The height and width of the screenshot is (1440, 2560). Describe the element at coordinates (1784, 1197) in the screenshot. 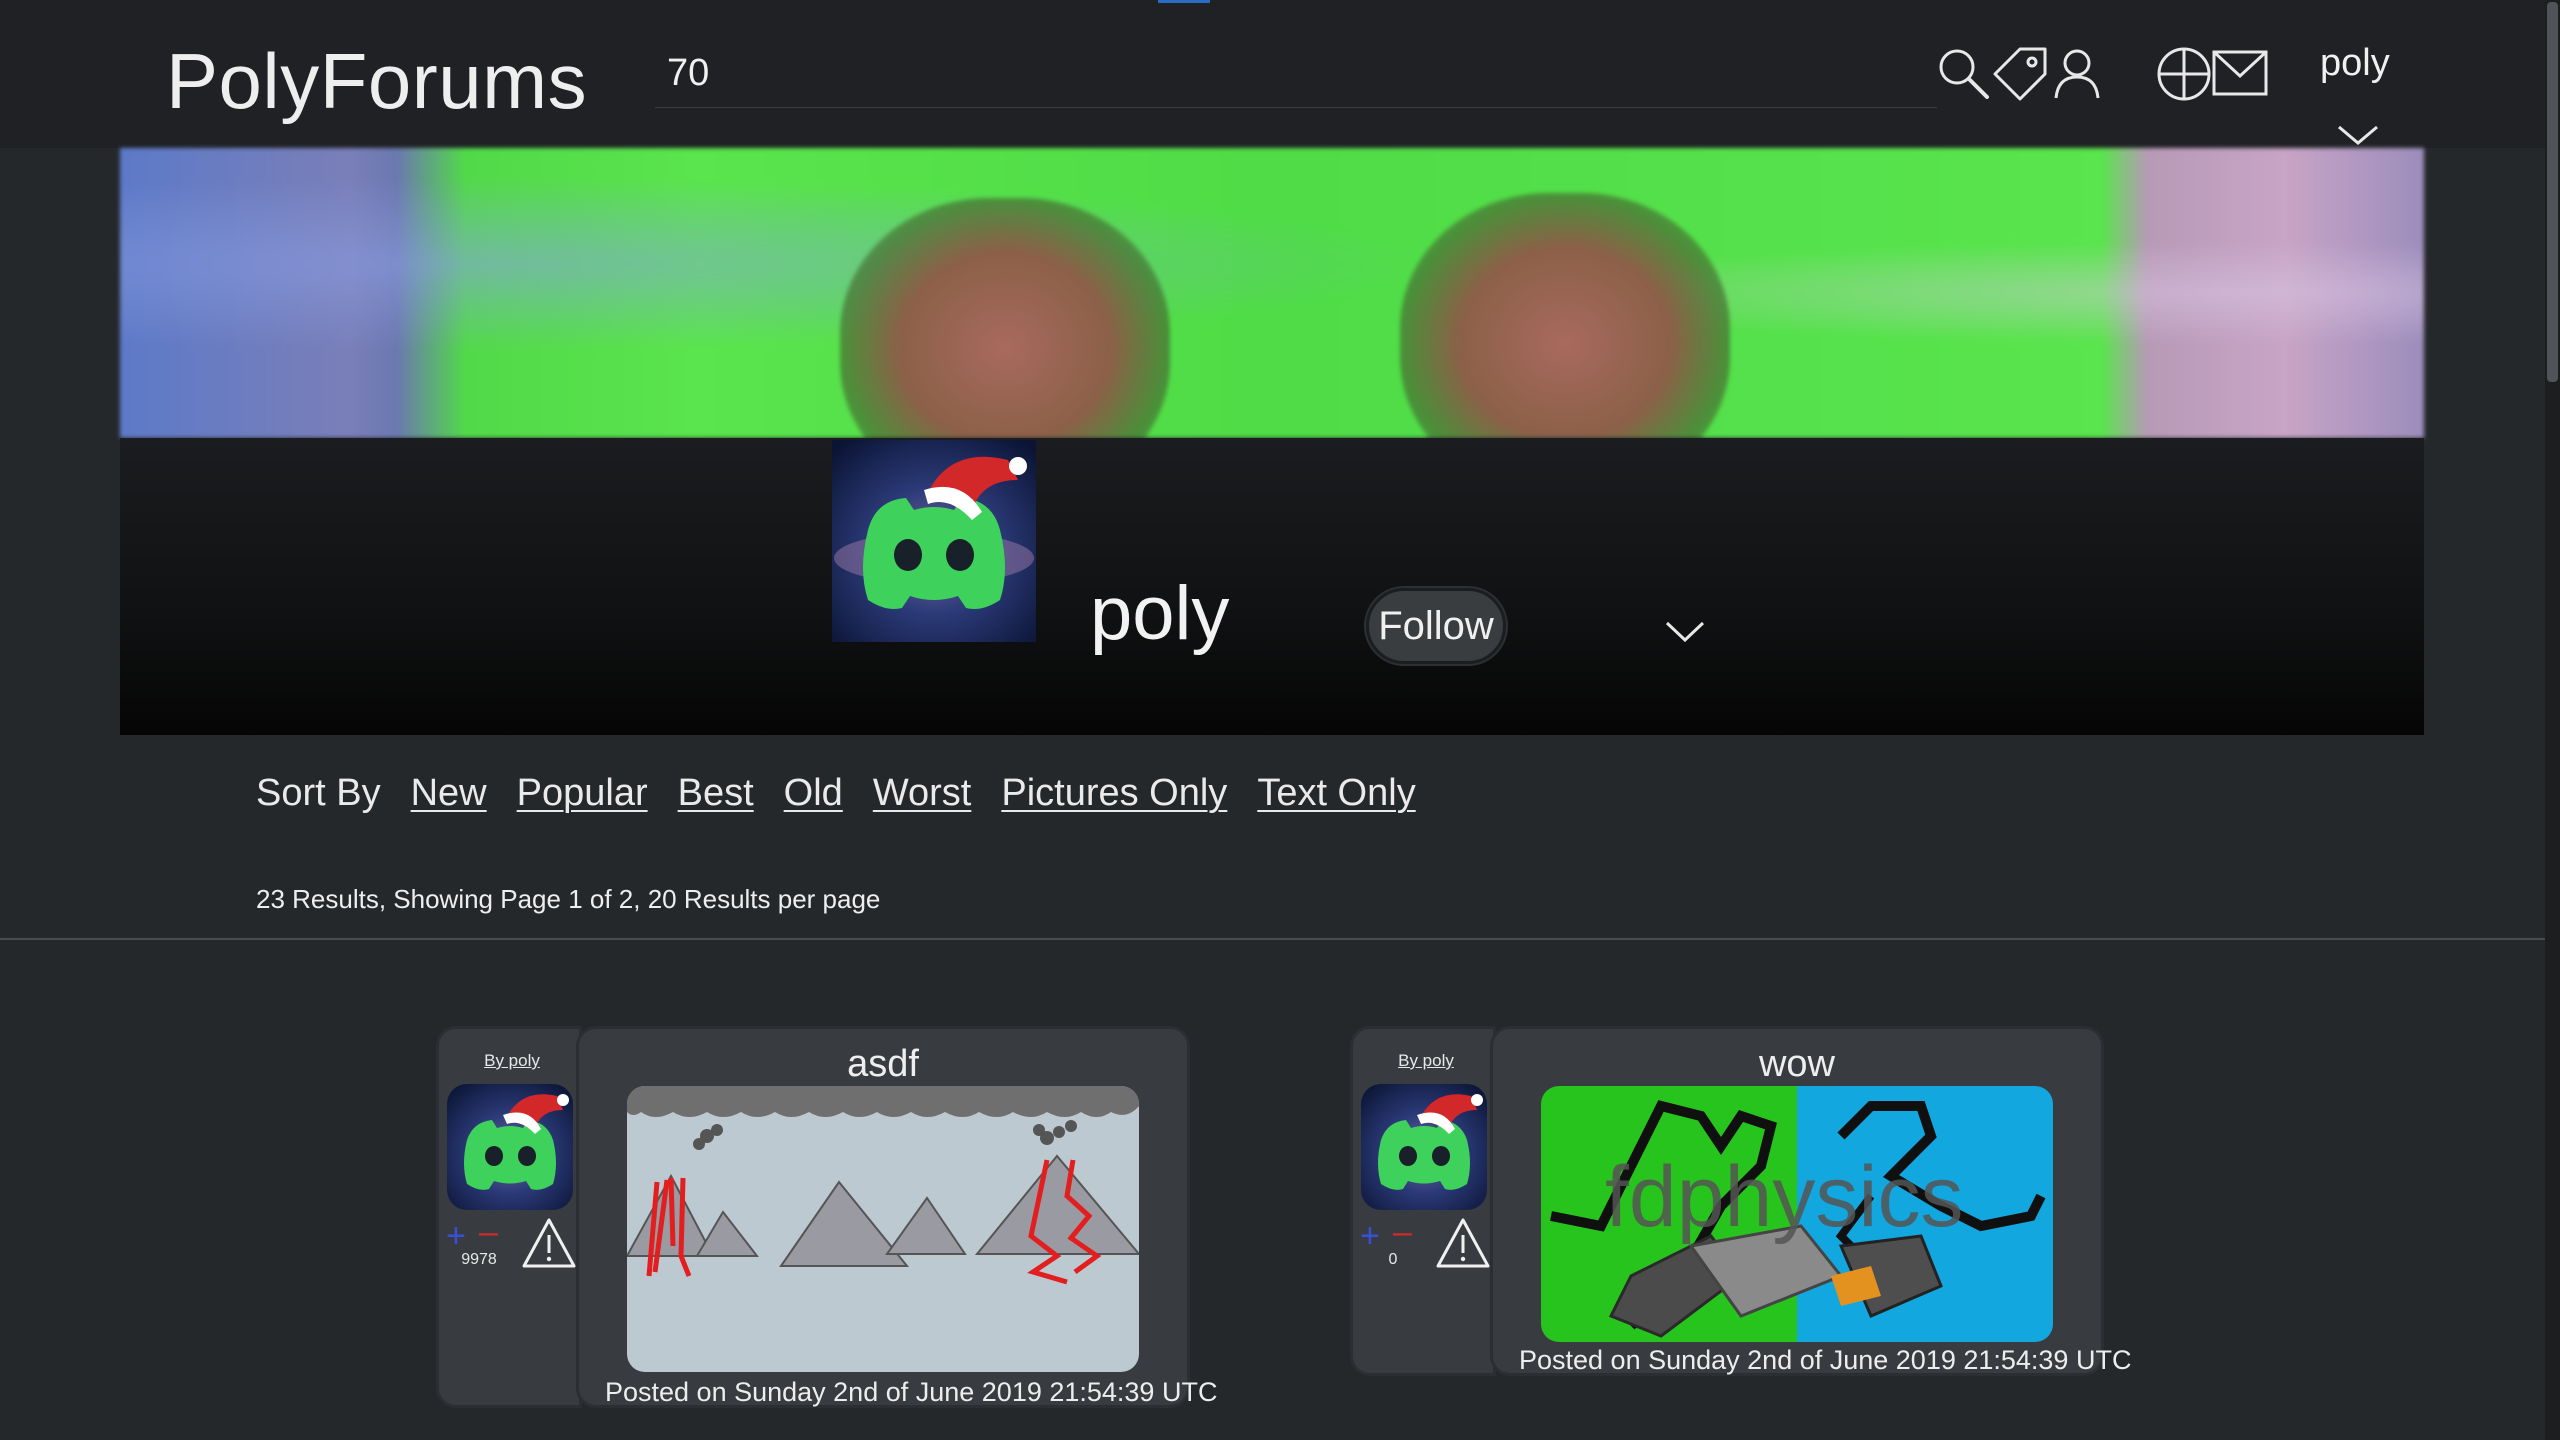

I see `post-image-overlay-text: fdphysics` at that location.